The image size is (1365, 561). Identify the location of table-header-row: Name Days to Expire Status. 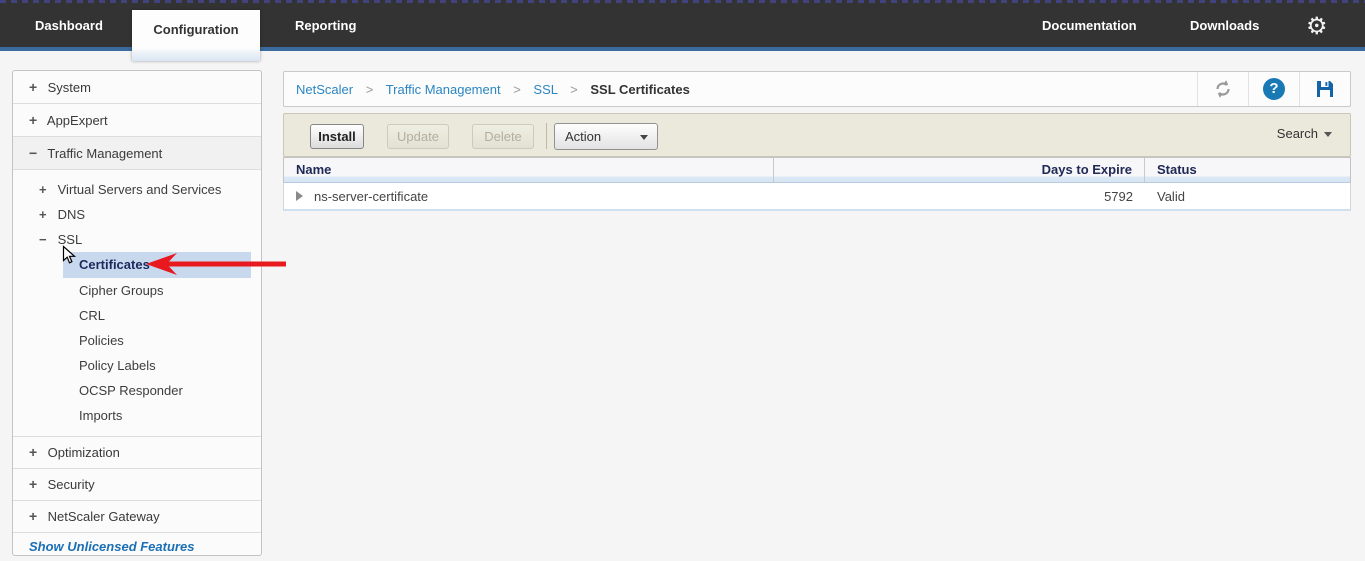
(817, 170).